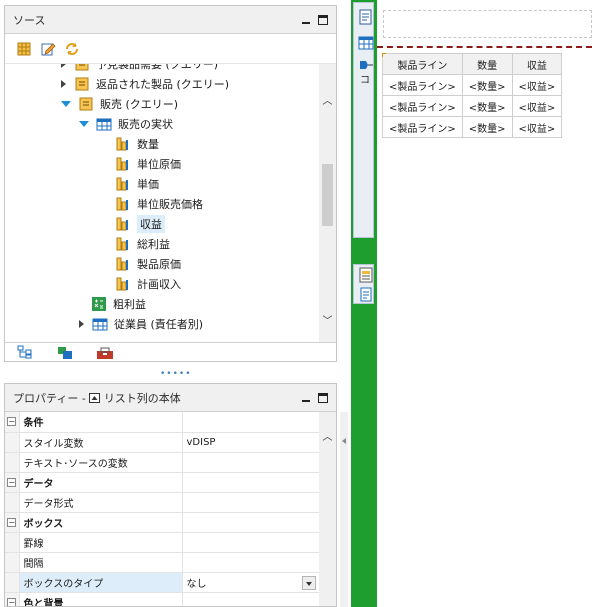 This screenshot has width=592, height=607. I want to click on tree-item-label: 単価, so click(148, 184).